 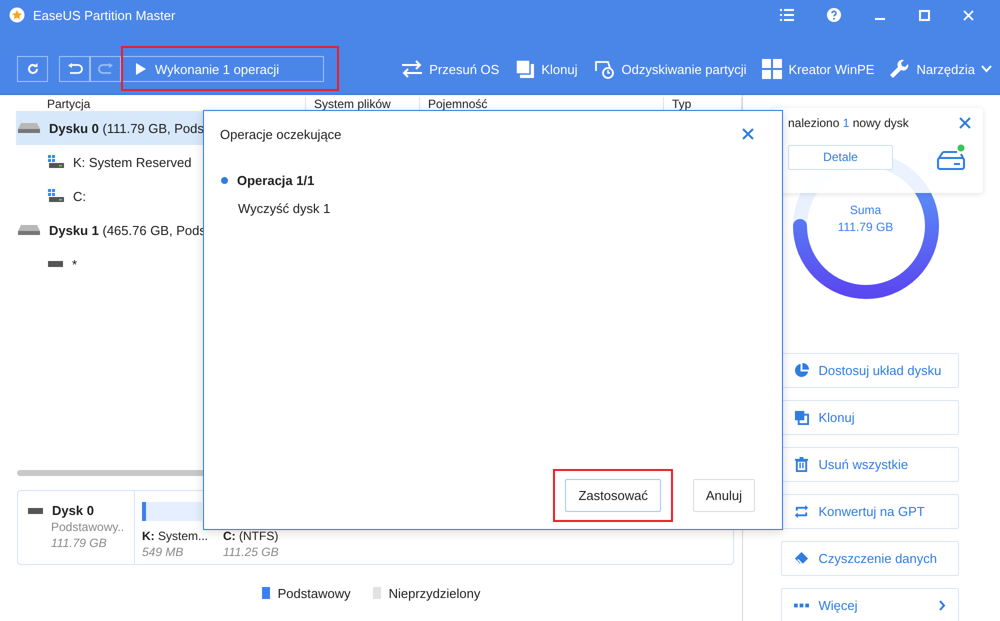 What do you see at coordinates (126, 128) in the screenshot?
I see `disk-name: Dysku 0 (111.79 GB, Pods` at bounding box center [126, 128].